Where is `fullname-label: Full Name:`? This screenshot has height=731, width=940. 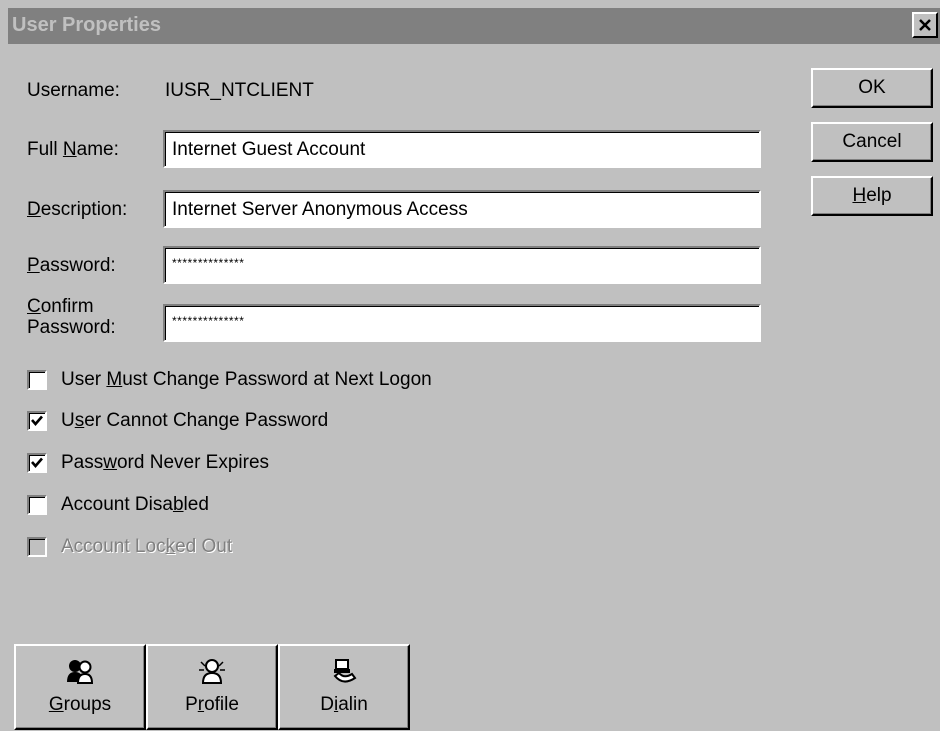
fullname-label: Full Name: is located at coordinates (73, 150).